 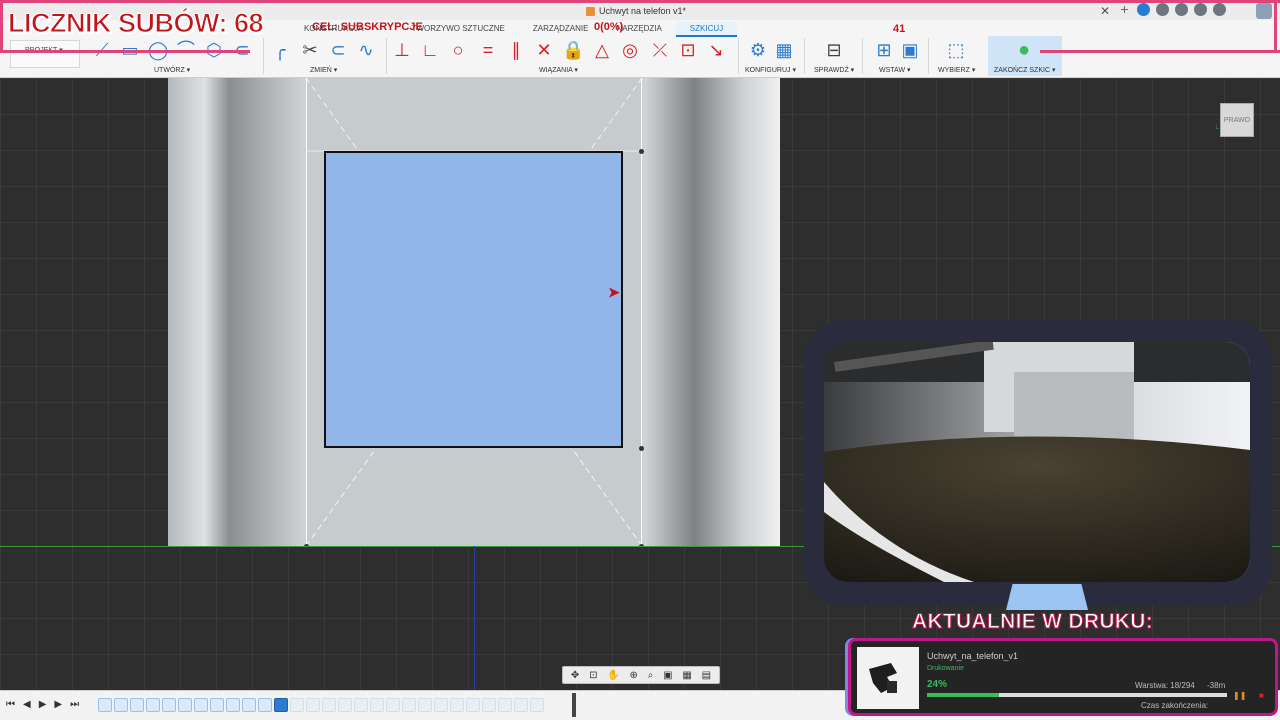 I want to click on y-axis-line, so click(x=474, y=618).